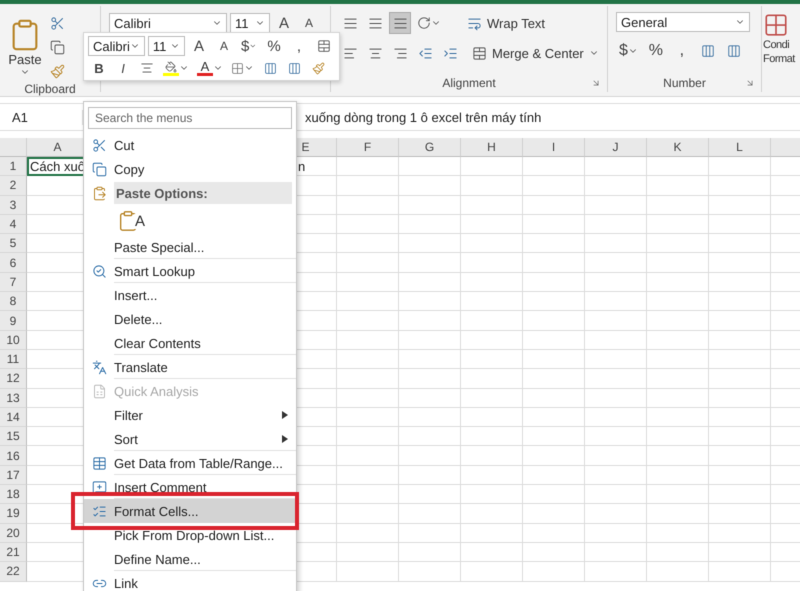 This screenshot has height=591, width=800. Describe the element at coordinates (13, 360) in the screenshot. I see `row-header: 11` at that location.